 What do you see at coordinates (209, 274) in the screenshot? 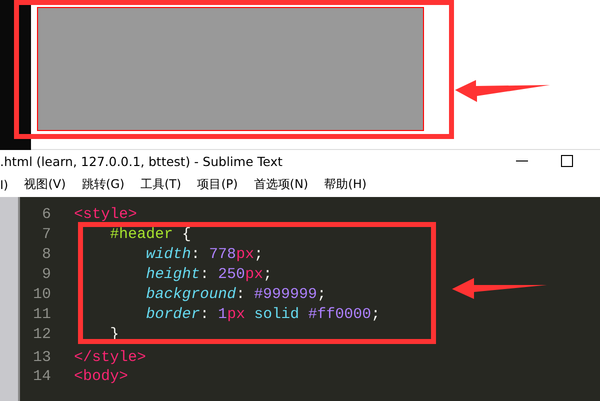
I see `code-line: height: 250px;` at bounding box center [209, 274].